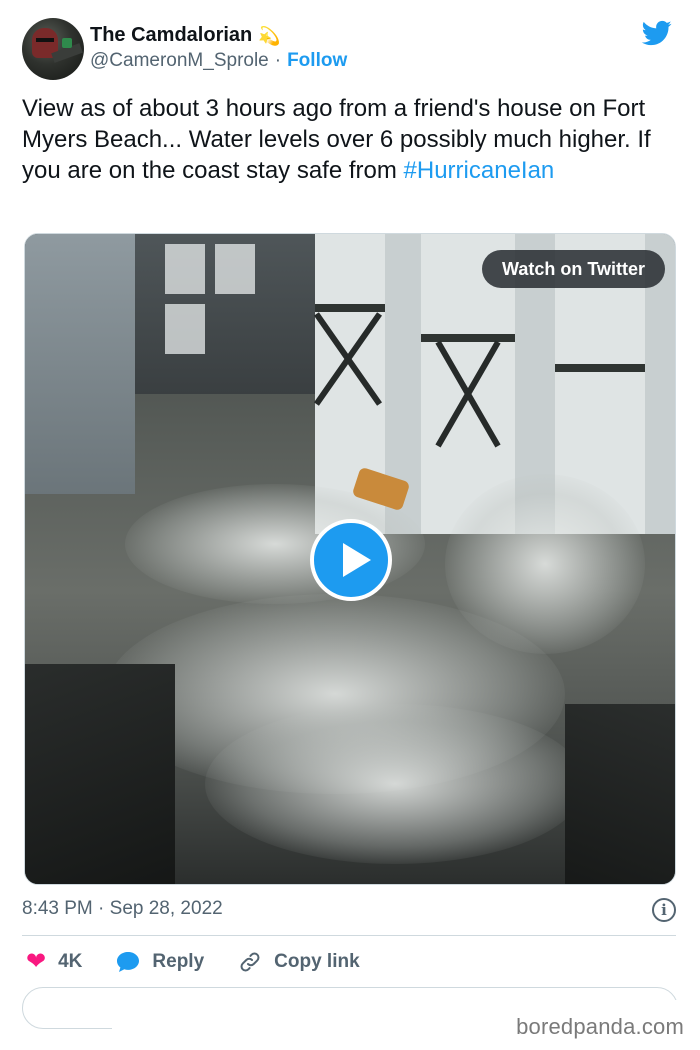  Describe the element at coordinates (128, 962) in the screenshot. I see `reply-bubble-icon` at that location.